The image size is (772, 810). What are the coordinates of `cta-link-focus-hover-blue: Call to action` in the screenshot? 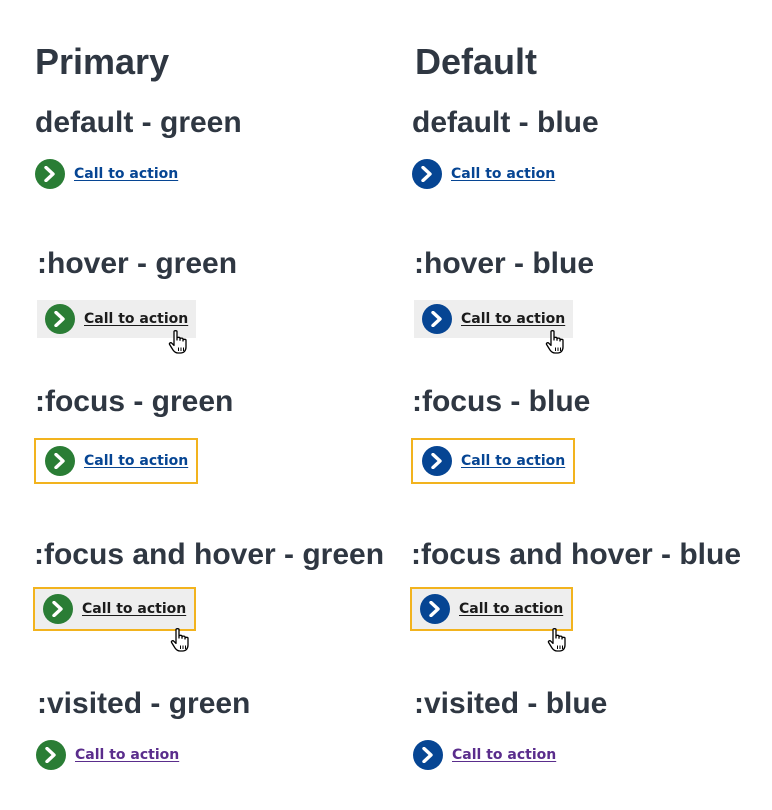 It's located at (492, 609).